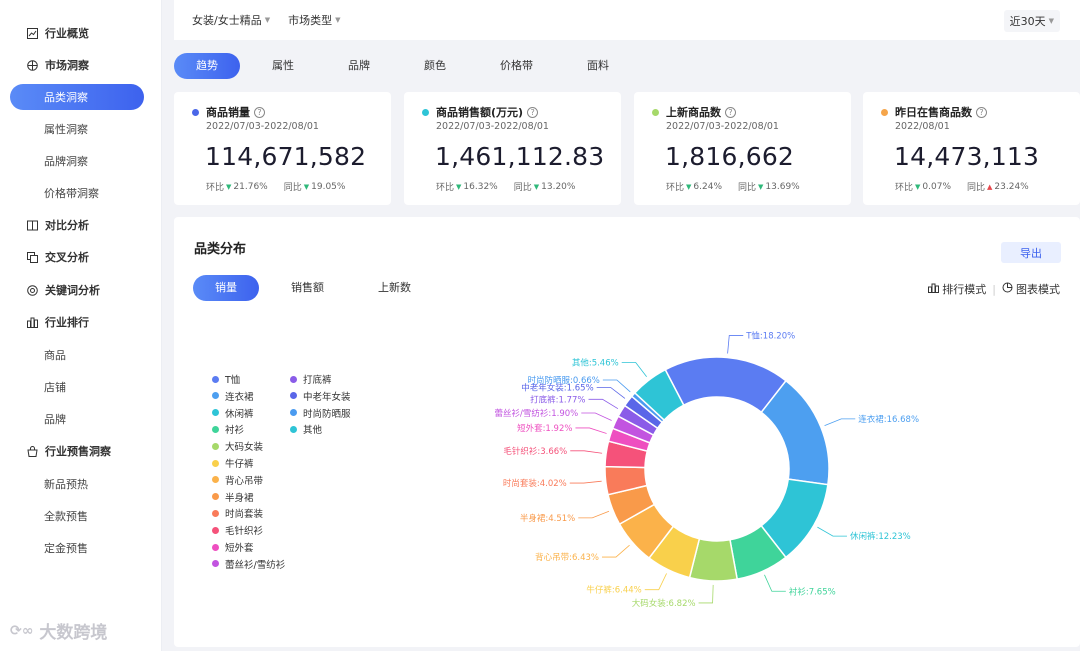 The width and height of the screenshot is (1080, 651). I want to click on sidebar-item-label: 全款预售, so click(66, 516).